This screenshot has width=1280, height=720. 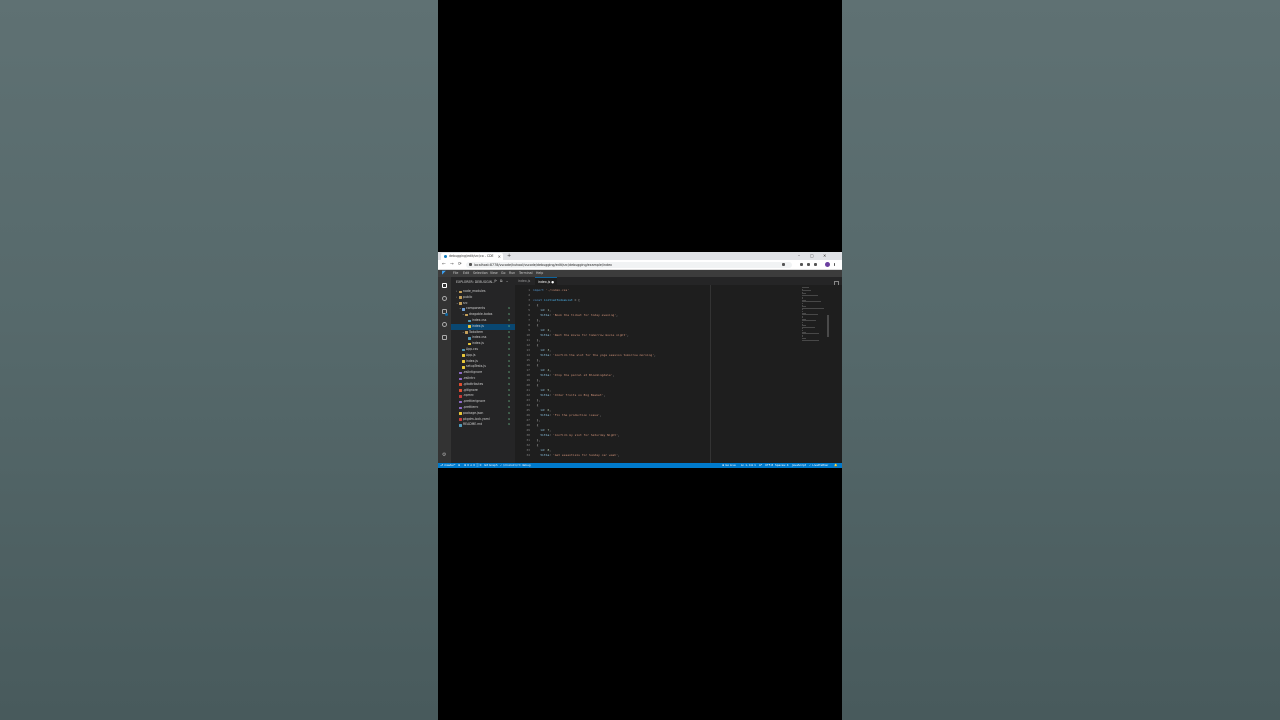 I want to click on editor-ruler, so click(x=710, y=374).